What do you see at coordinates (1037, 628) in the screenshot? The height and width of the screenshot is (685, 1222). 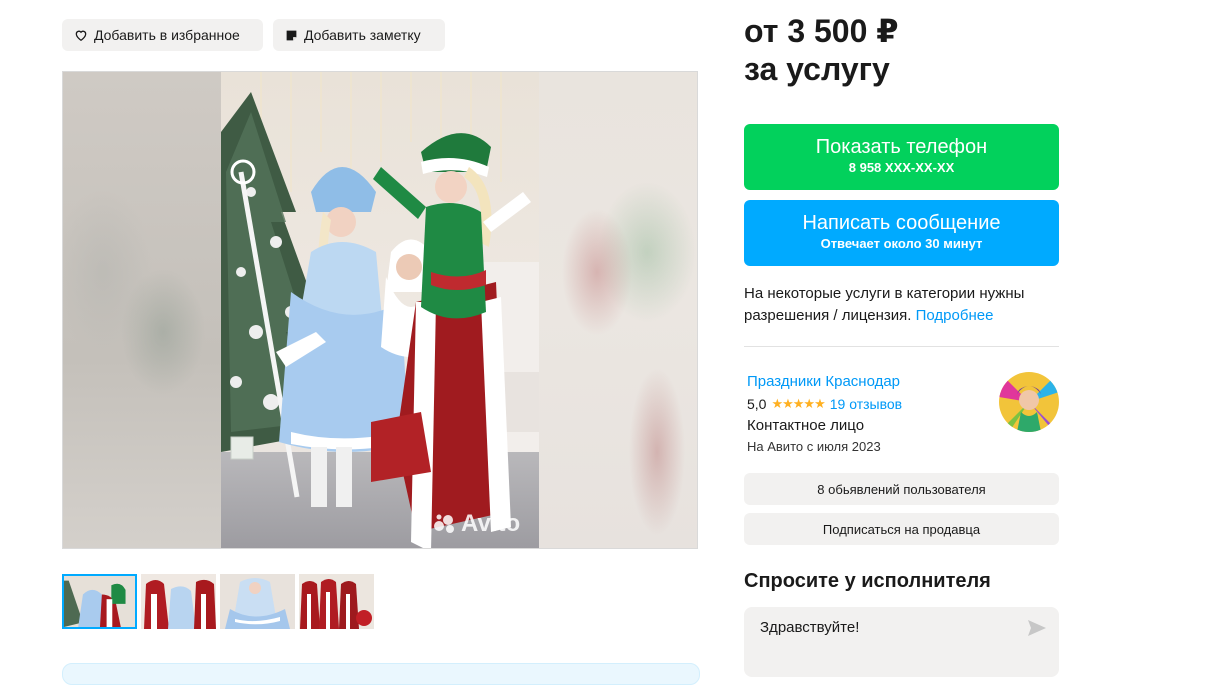 I see `send-icon` at bounding box center [1037, 628].